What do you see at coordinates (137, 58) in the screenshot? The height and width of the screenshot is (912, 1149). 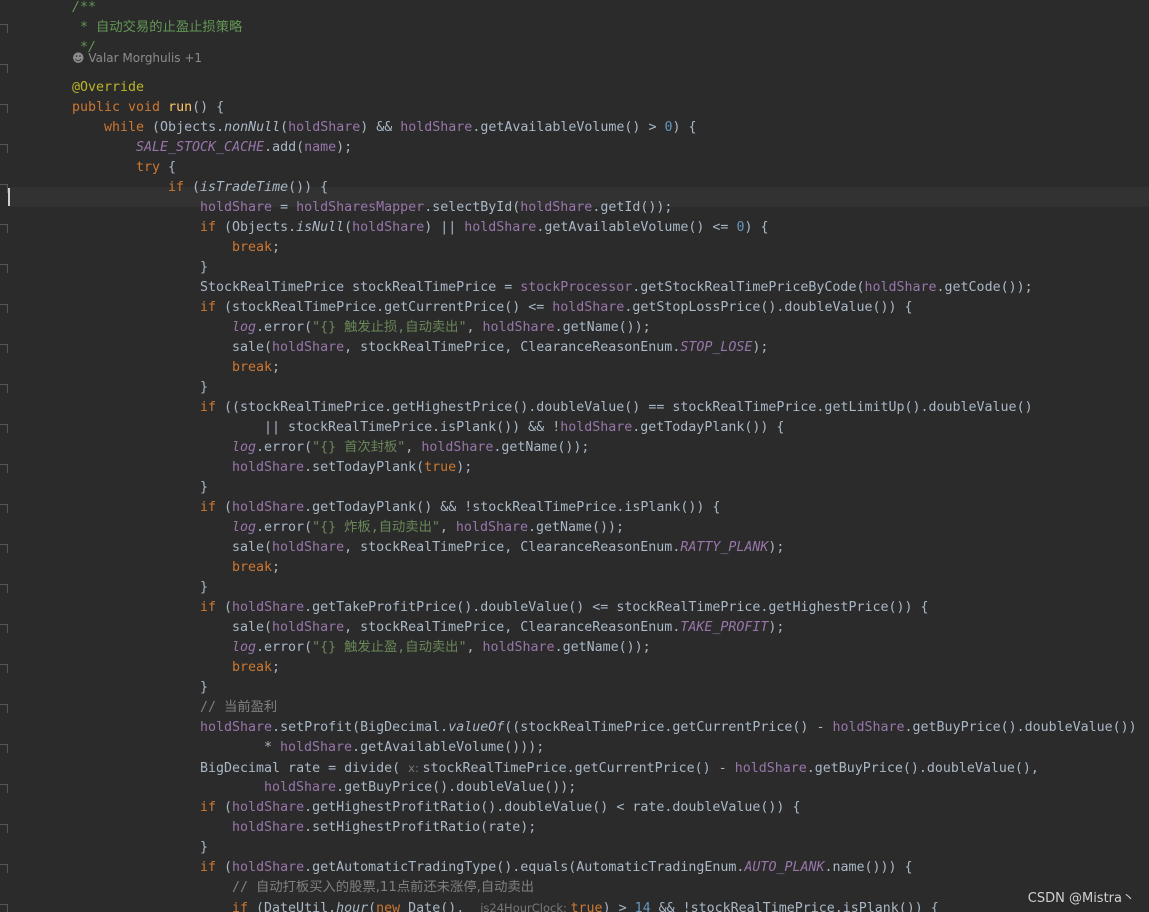 I see `author-hint: ☻ Valar Morghulis +1` at bounding box center [137, 58].